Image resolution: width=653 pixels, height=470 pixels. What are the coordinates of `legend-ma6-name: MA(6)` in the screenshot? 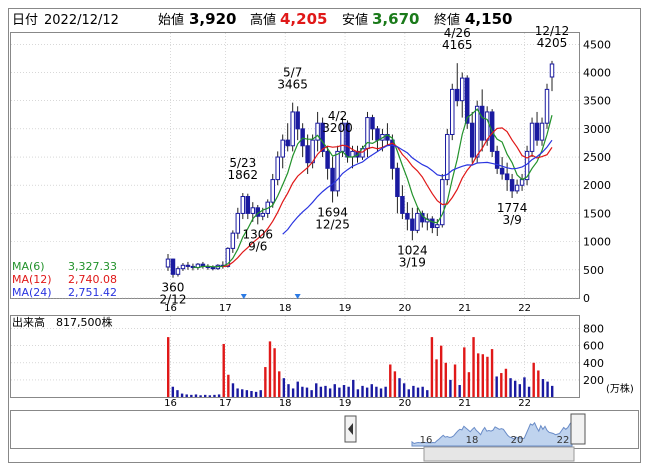 It's located at (28, 266).